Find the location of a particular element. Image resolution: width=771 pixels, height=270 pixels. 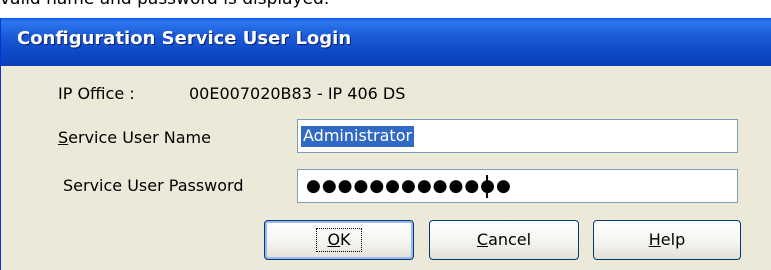

ok-accelerator: O is located at coordinates (334, 239).